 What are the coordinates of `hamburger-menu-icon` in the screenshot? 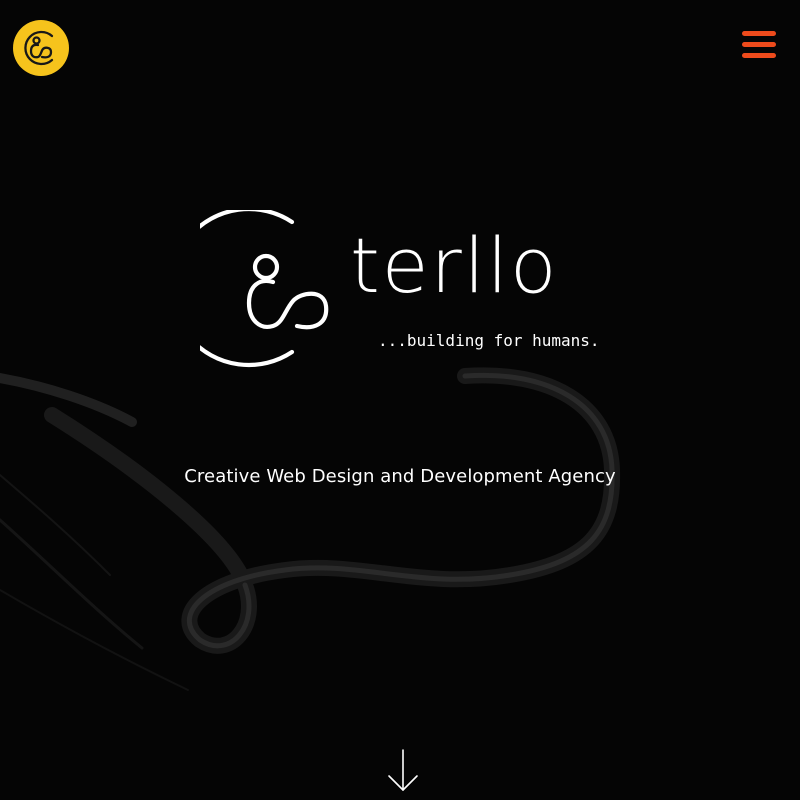 It's located at (759, 33).